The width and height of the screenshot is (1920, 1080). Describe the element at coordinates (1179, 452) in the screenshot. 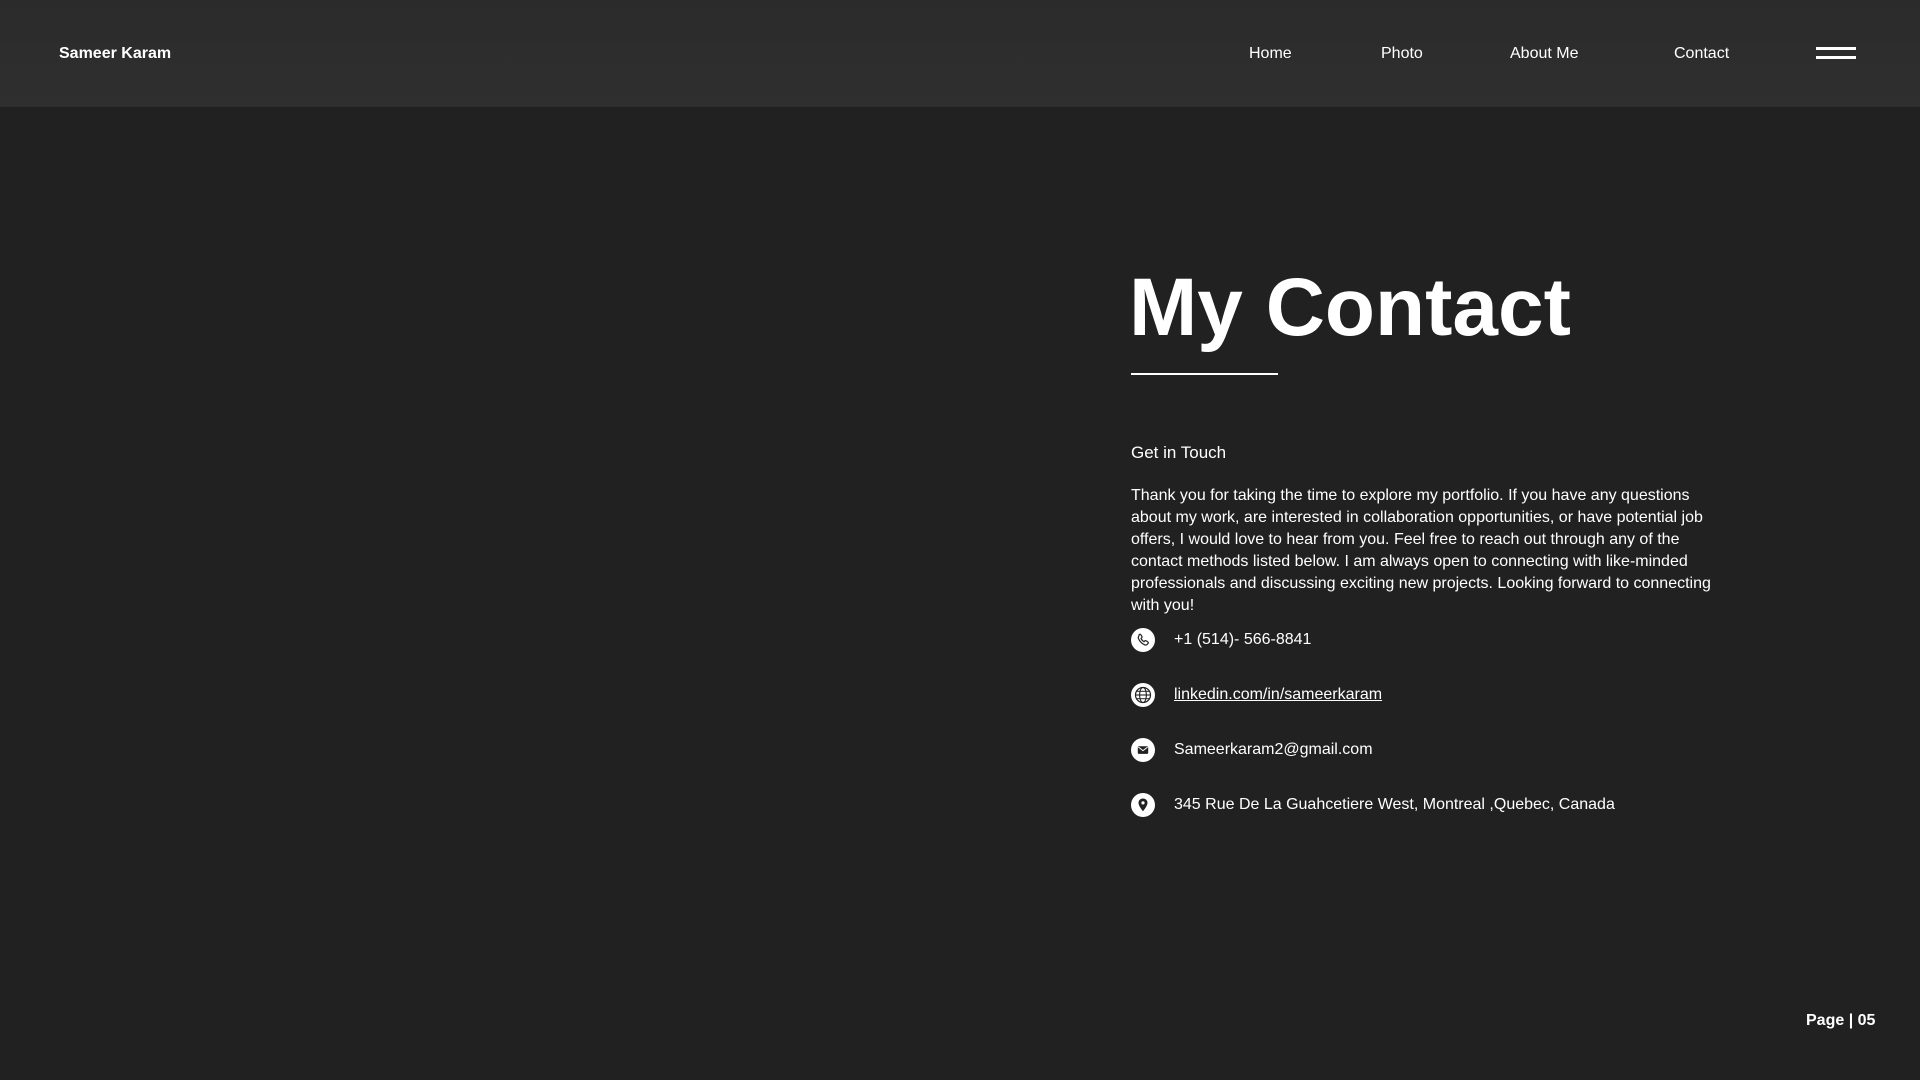

I see `section-subtitle: Get in Touch` at that location.